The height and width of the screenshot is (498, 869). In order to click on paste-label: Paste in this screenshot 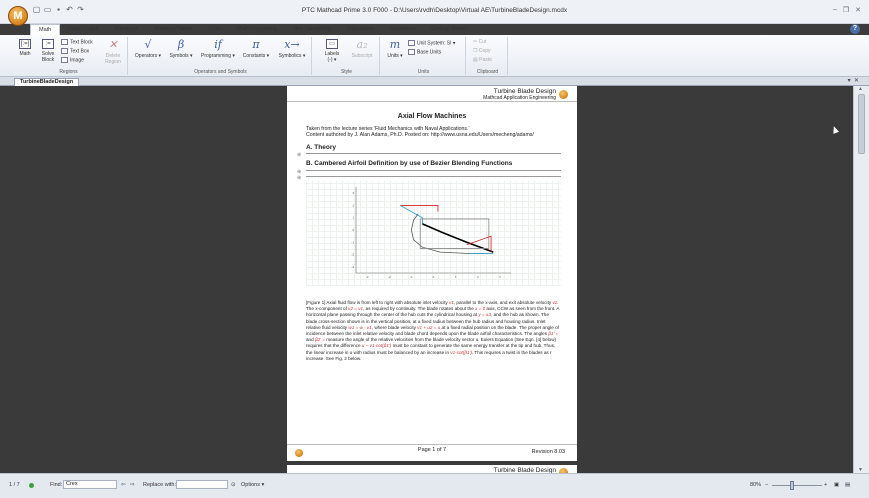, I will do `click(485, 60)`.